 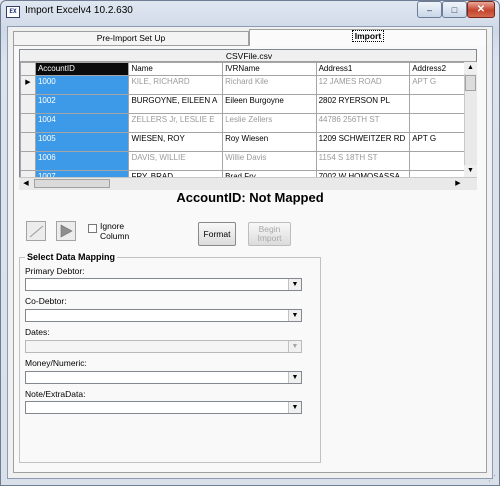 What do you see at coordinates (13, 12) in the screenshot?
I see `app-icon: EX` at bounding box center [13, 12].